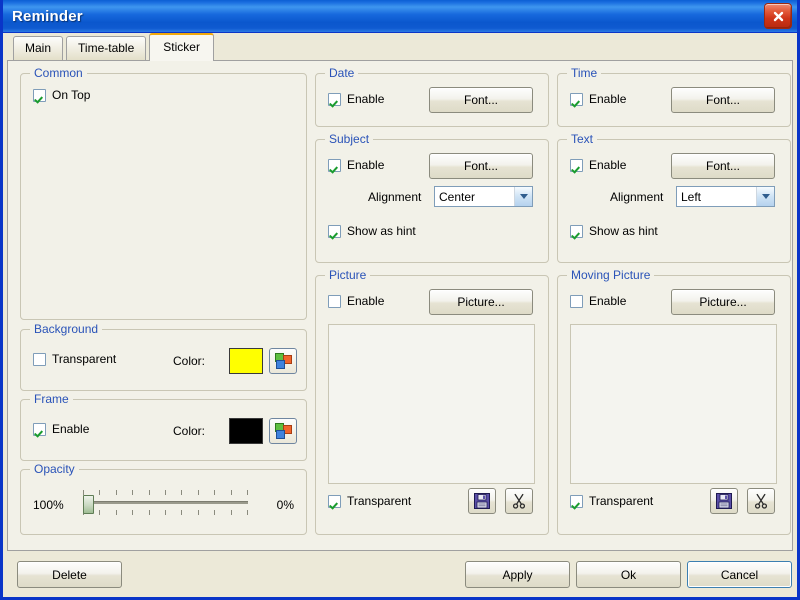  I want to click on picture-cut-button, so click(519, 501).